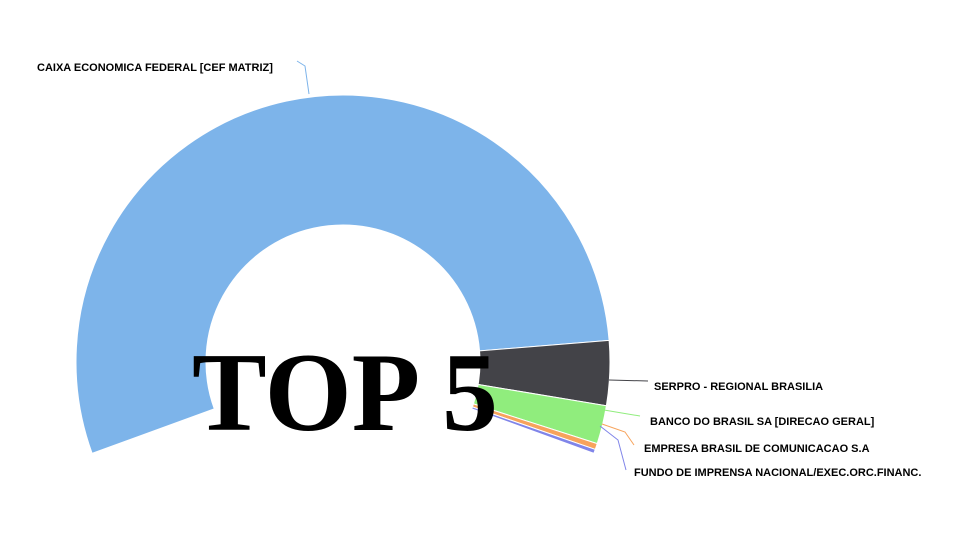 The image size is (964, 538). What do you see at coordinates (762, 422) in the screenshot?
I see `slice-label-3: BANCO DO BRASIL SA [DIRECAO GERAL]` at bounding box center [762, 422].